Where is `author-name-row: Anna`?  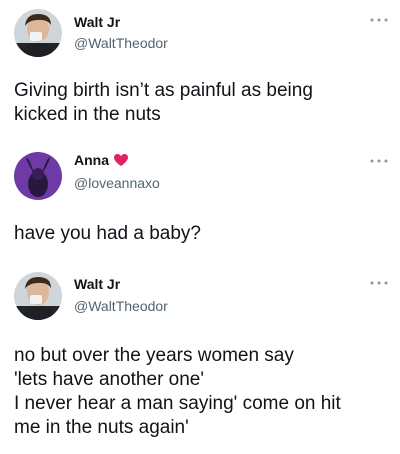 author-name-row: Anna is located at coordinates (101, 160).